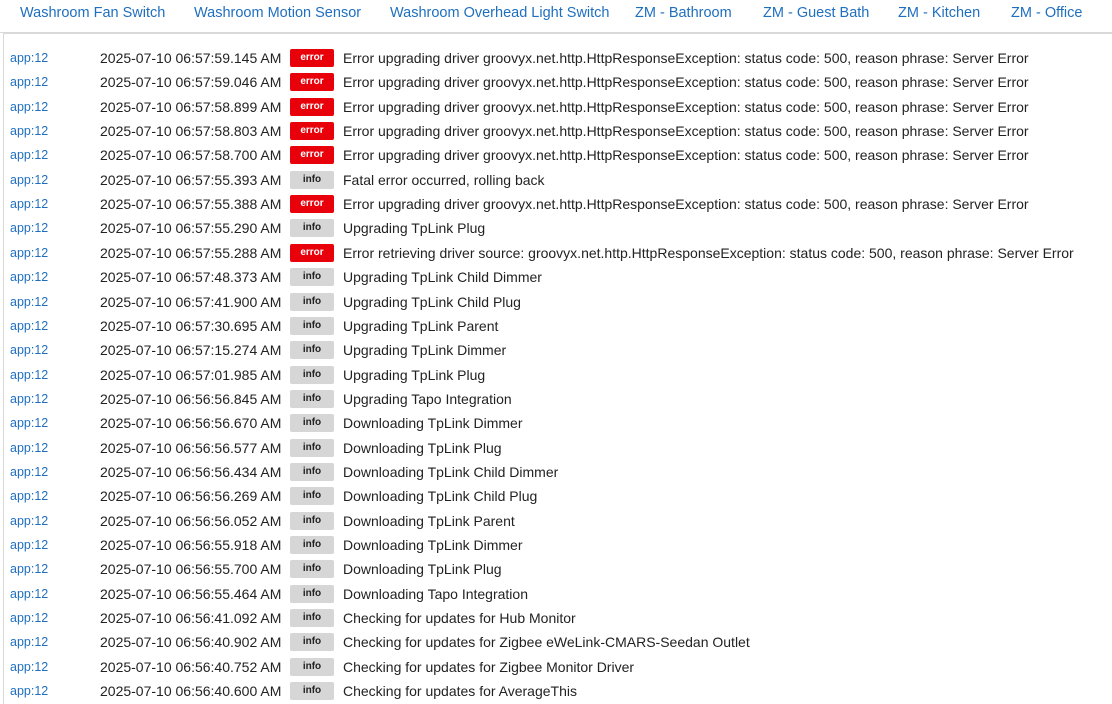 The height and width of the screenshot is (704, 1112). What do you see at coordinates (435, 593) in the screenshot?
I see `log-message: Downloading Tapo Integration` at bounding box center [435, 593].